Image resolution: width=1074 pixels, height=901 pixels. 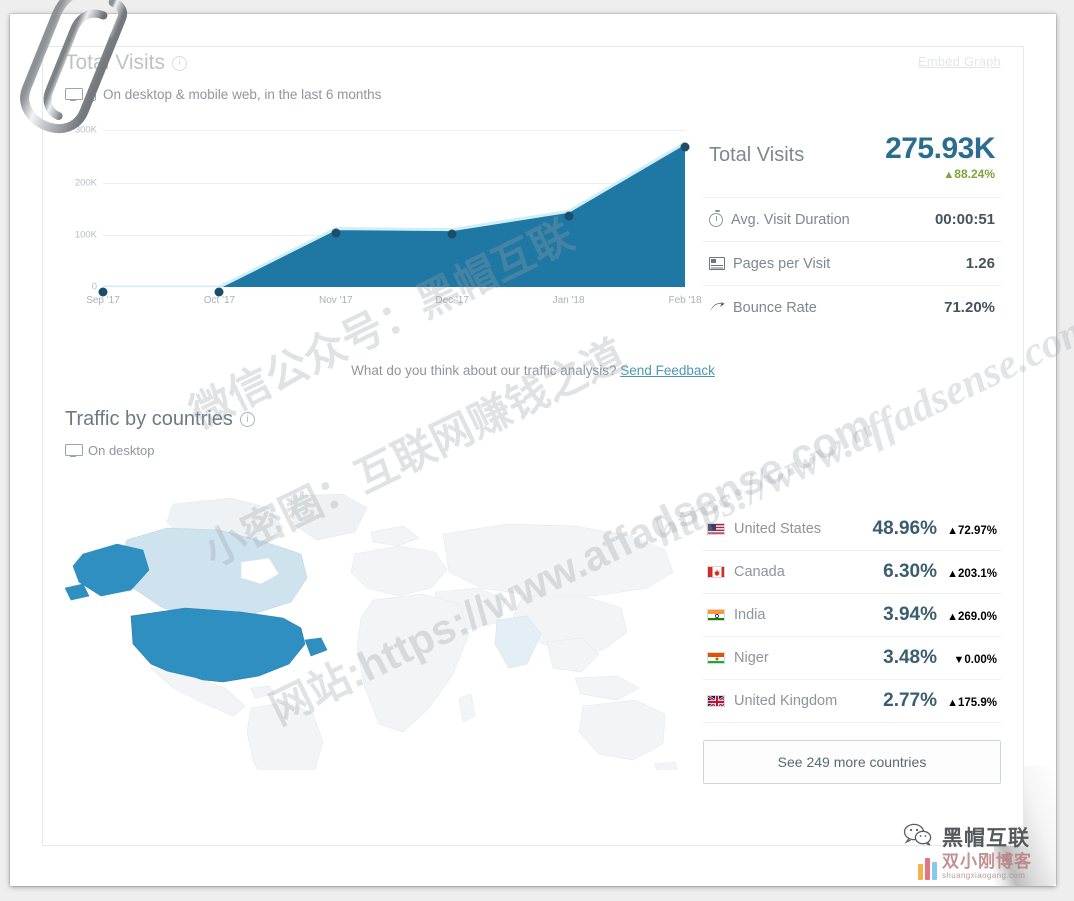 What do you see at coordinates (716, 572) in the screenshot?
I see `flag-icon-canada` at bounding box center [716, 572].